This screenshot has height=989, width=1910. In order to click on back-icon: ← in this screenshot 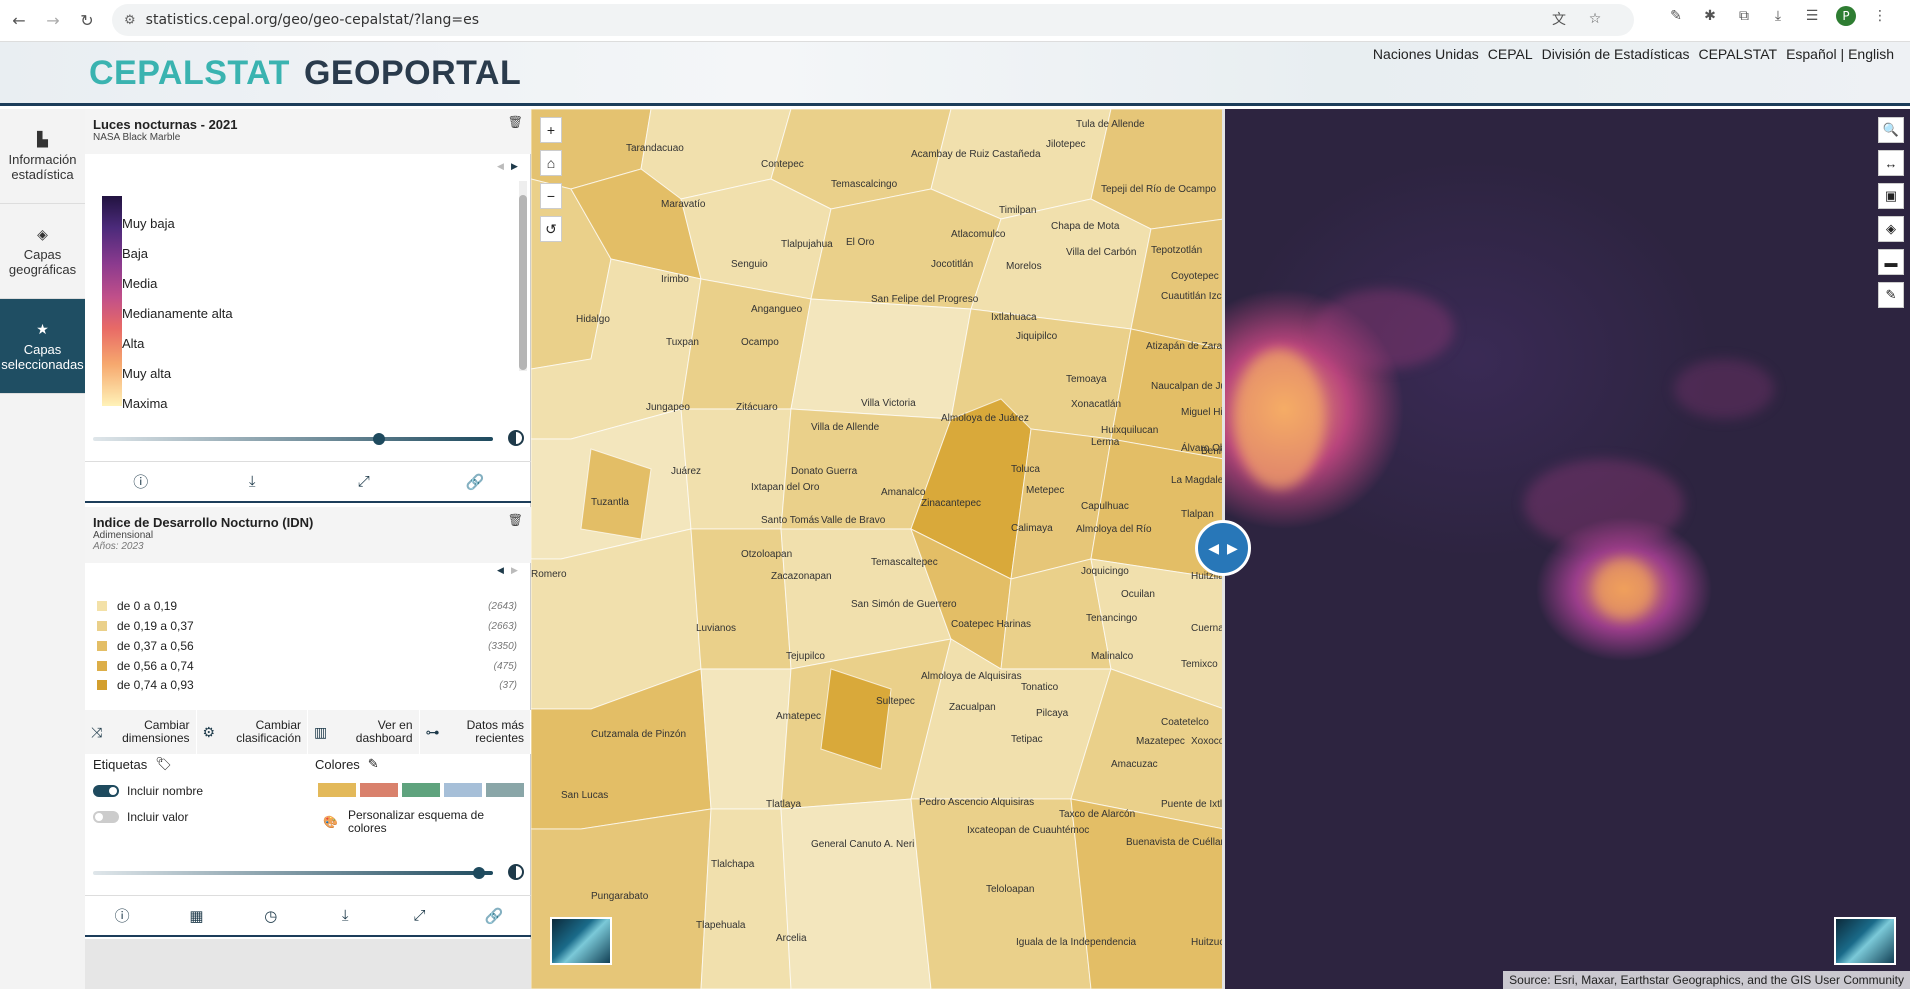, I will do `click(19, 21)`.